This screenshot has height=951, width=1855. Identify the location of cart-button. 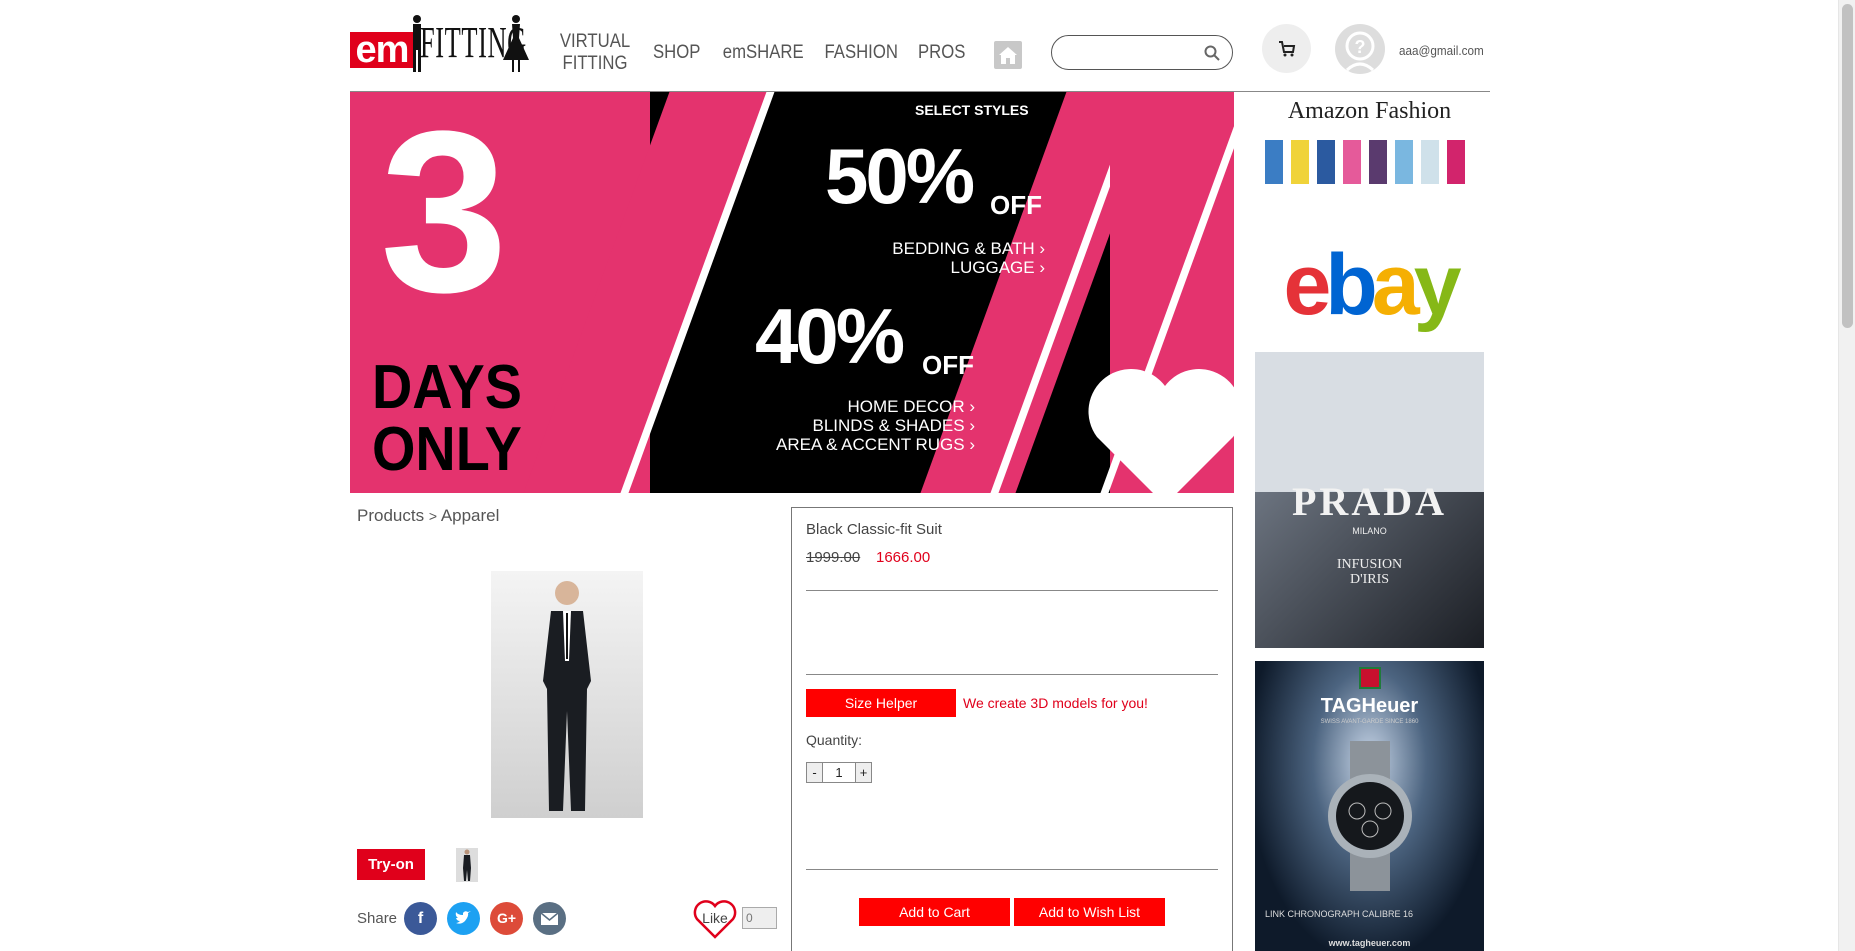
(1286, 48).